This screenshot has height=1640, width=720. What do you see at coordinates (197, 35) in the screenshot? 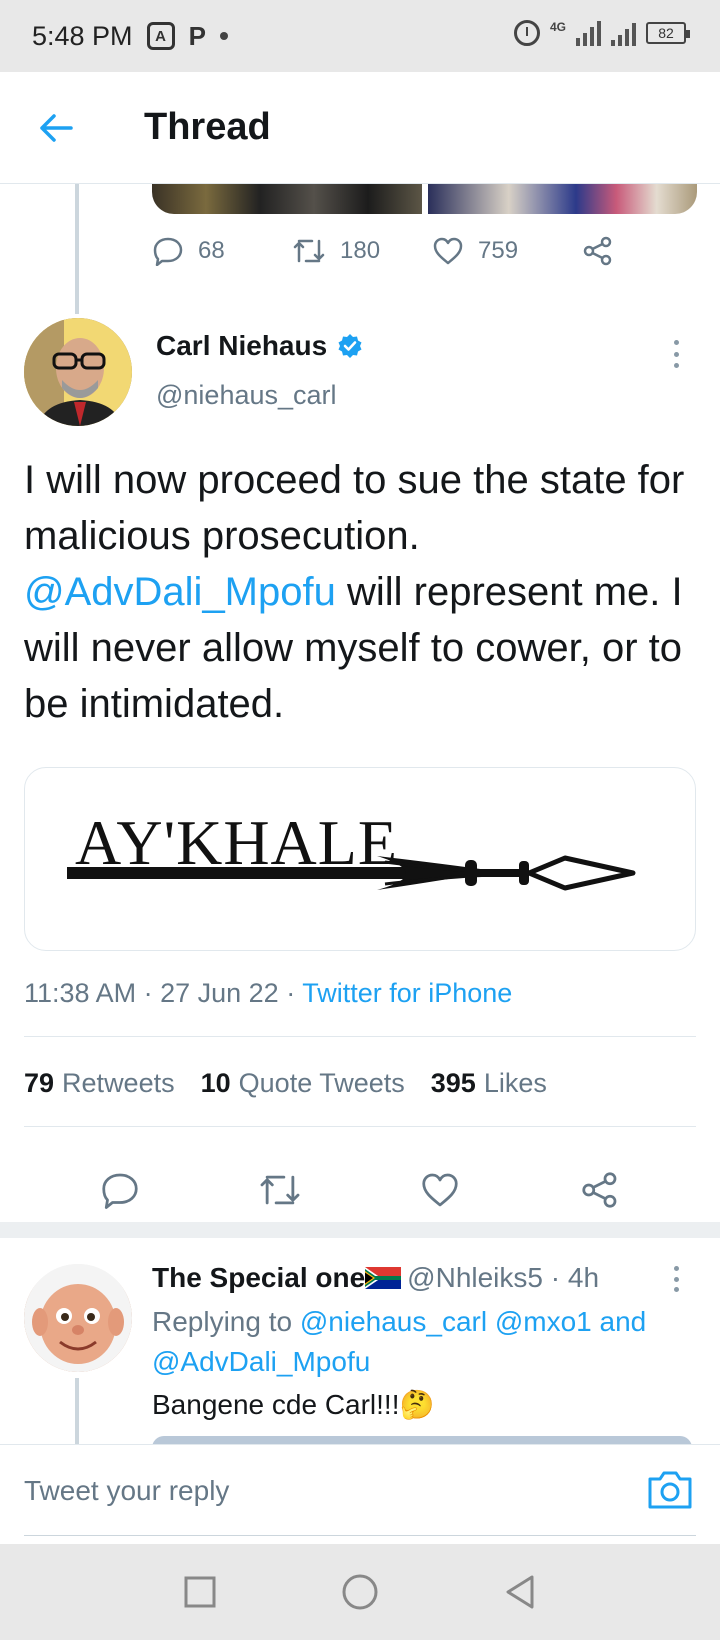
I see `parking-notification-icon: P` at bounding box center [197, 35].